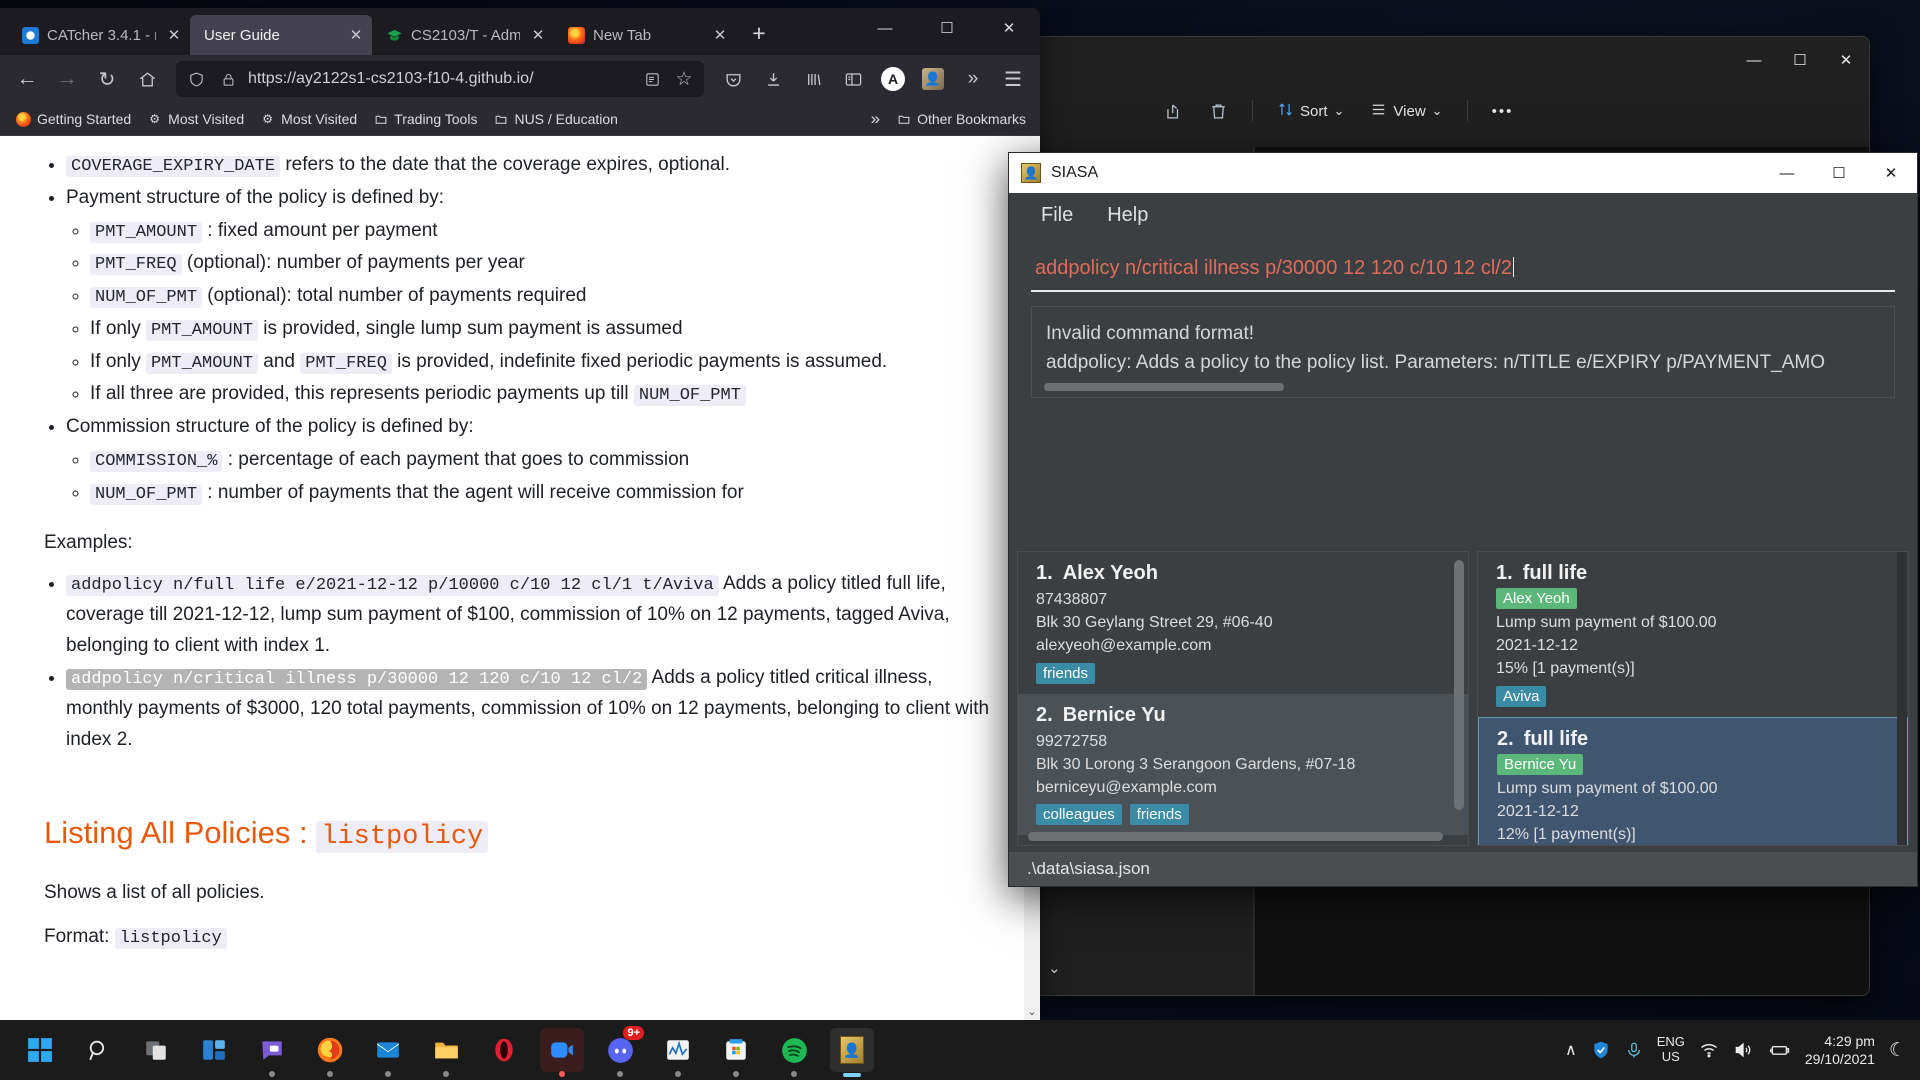  What do you see at coordinates (67, 79) in the screenshot?
I see `forward-button: →` at bounding box center [67, 79].